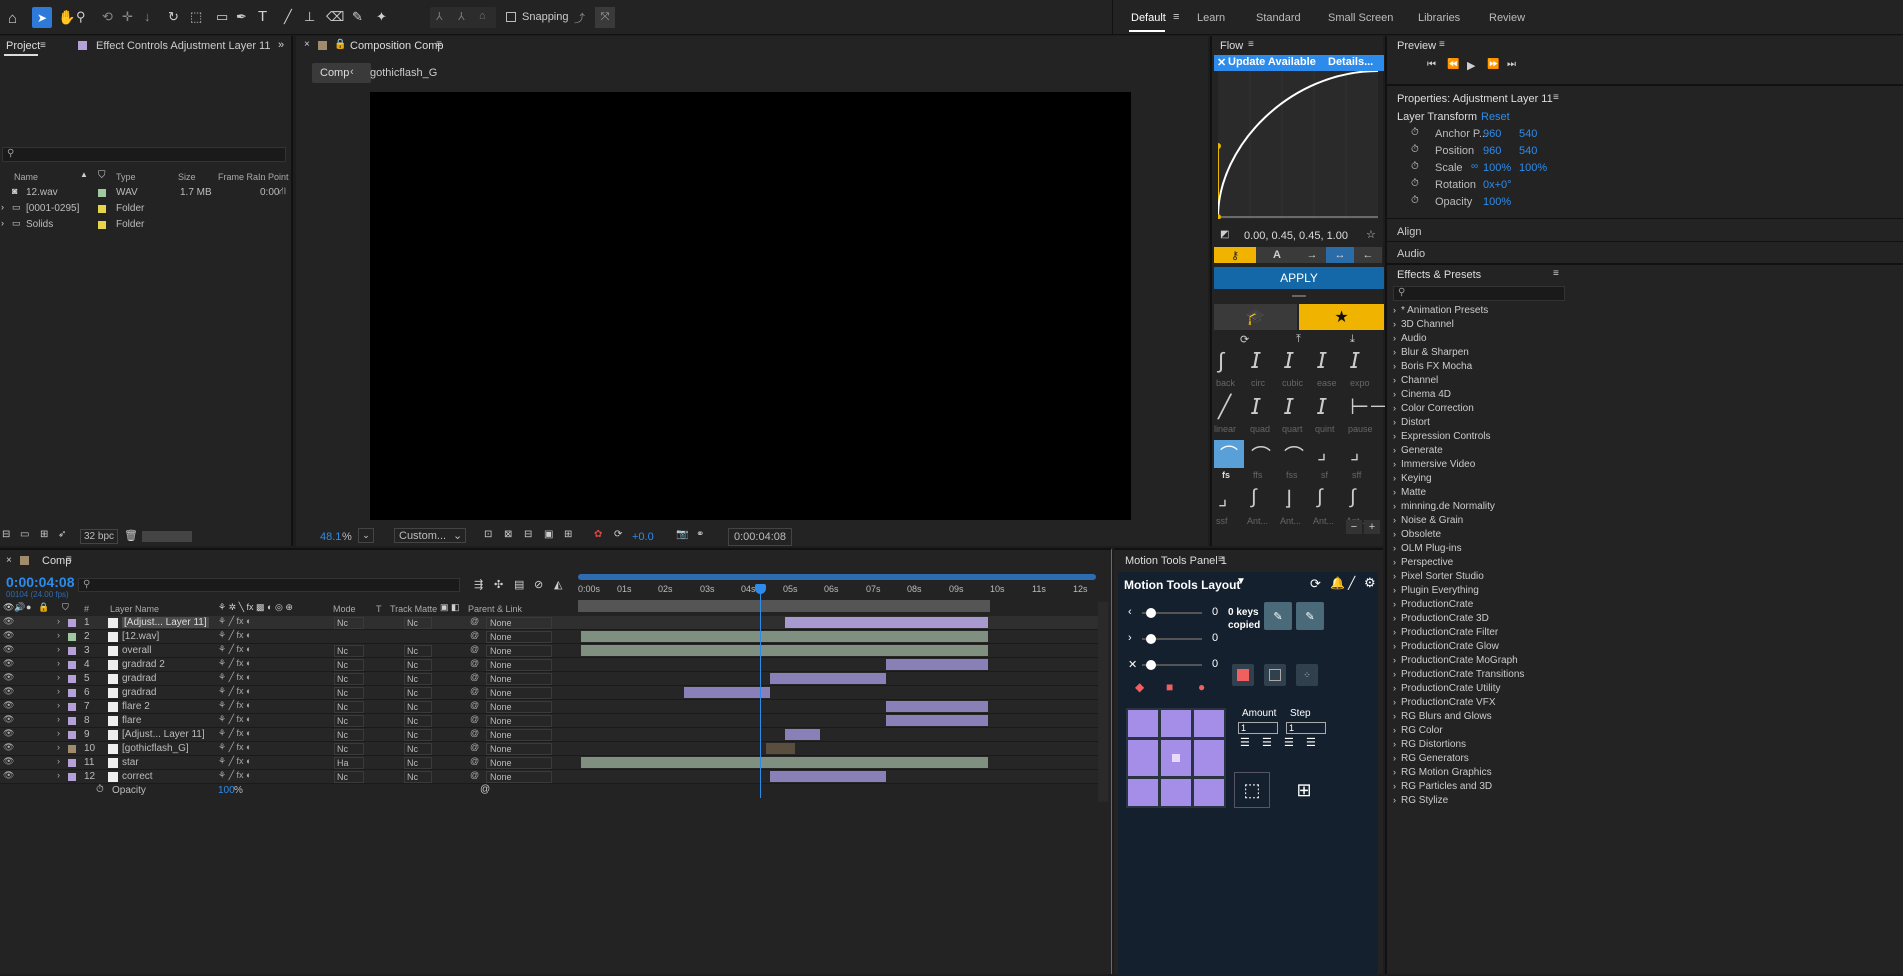 Image resolution: width=1903 pixels, height=976 pixels. What do you see at coordinates (1262, 416) in the screenshot?
I see `preset-quad: 𝘐quad` at bounding box center [1262, 416].